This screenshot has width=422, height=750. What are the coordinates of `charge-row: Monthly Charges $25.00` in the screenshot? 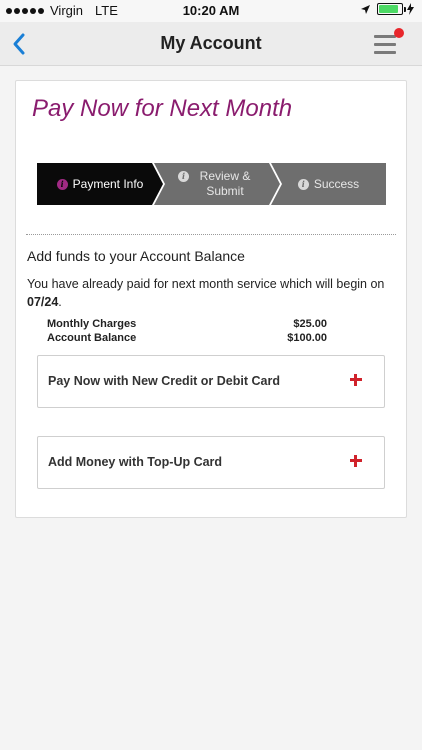 It's located at (187, 325).